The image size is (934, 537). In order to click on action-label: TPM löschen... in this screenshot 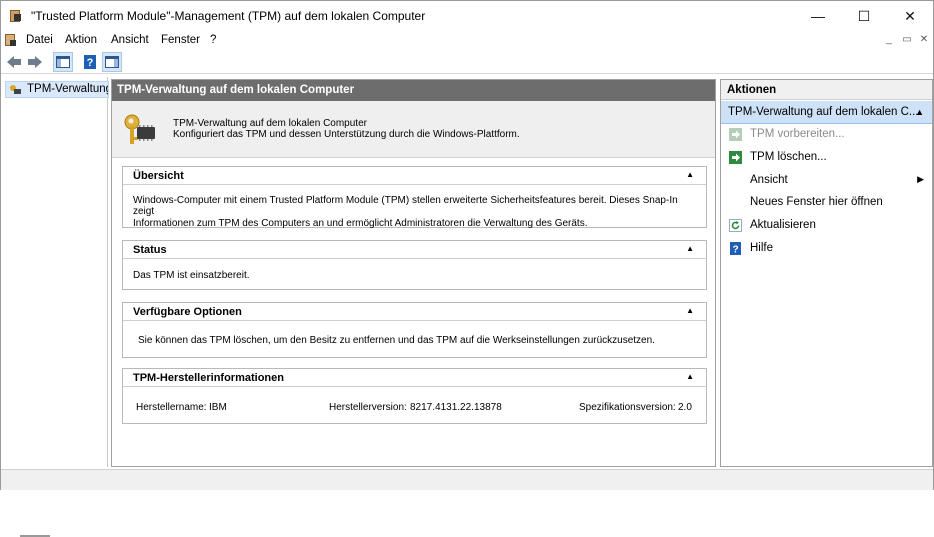, I will do `click(788, 157)`.